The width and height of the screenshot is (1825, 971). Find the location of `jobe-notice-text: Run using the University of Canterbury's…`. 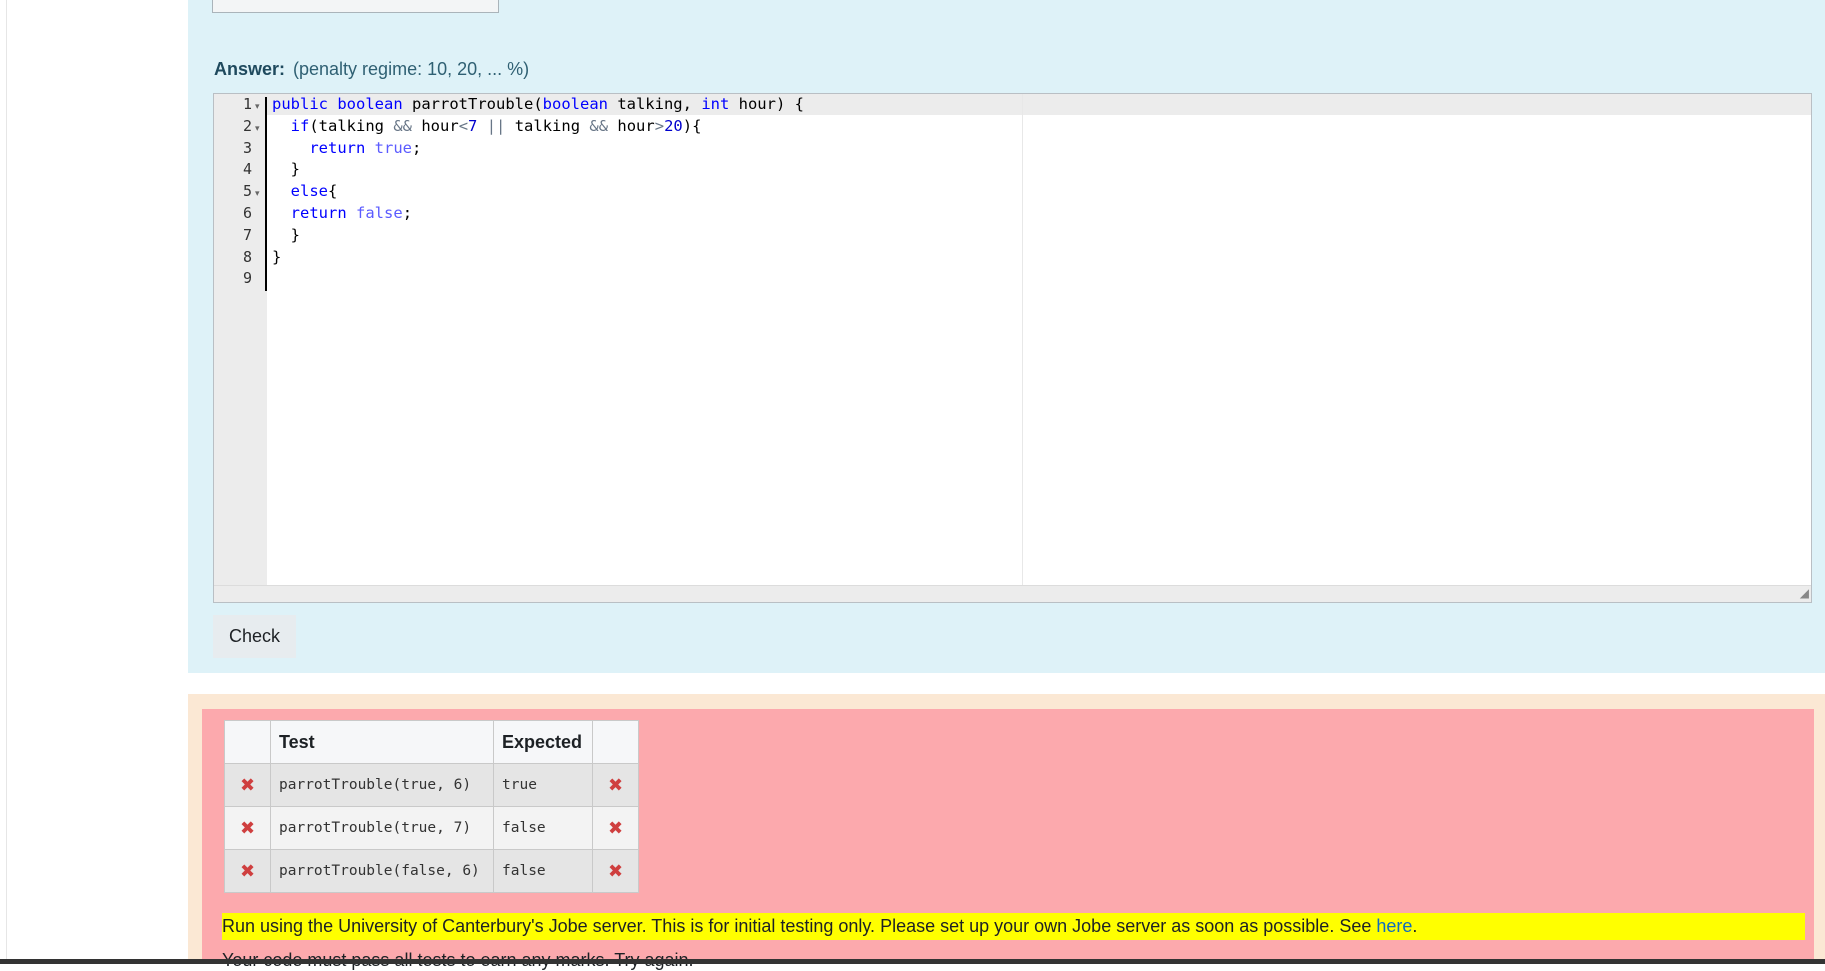

jobe-notice-text: Run using the University of Canterbury's… is located at coordinates (799, 926).